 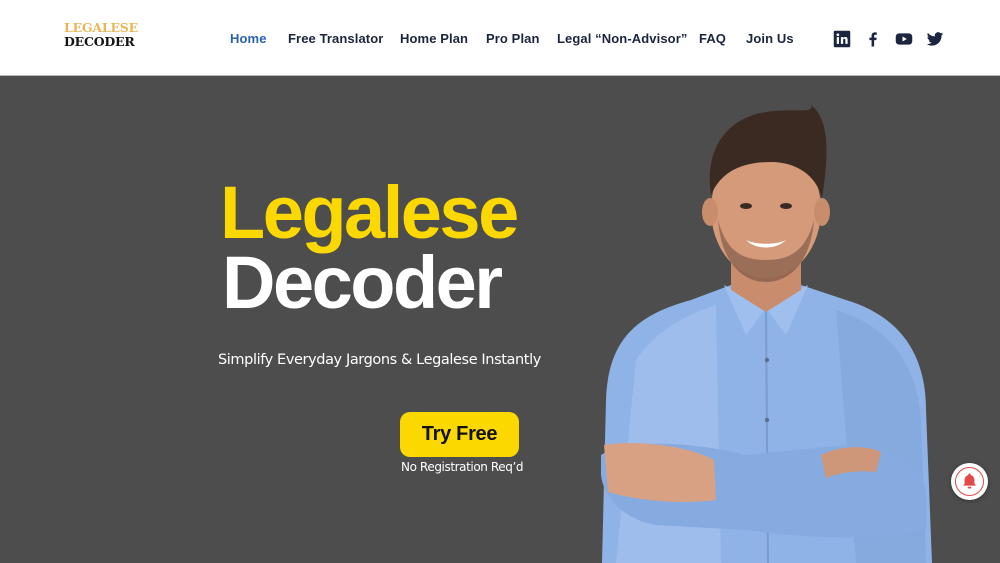 I want to click on hero-title-line-1: Legalese, so click(x=369, y=212).